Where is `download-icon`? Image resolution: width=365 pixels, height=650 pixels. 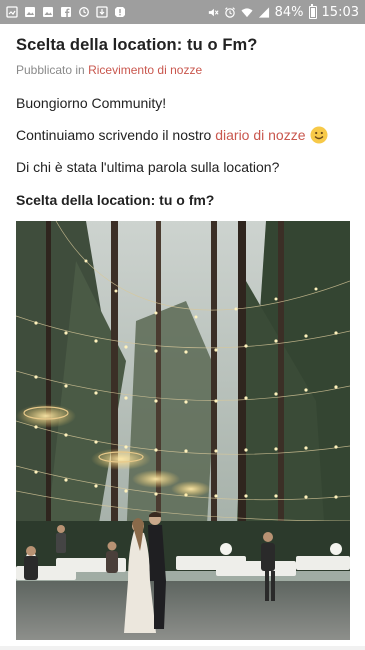 download-icon is located at coordinates (102, 12).